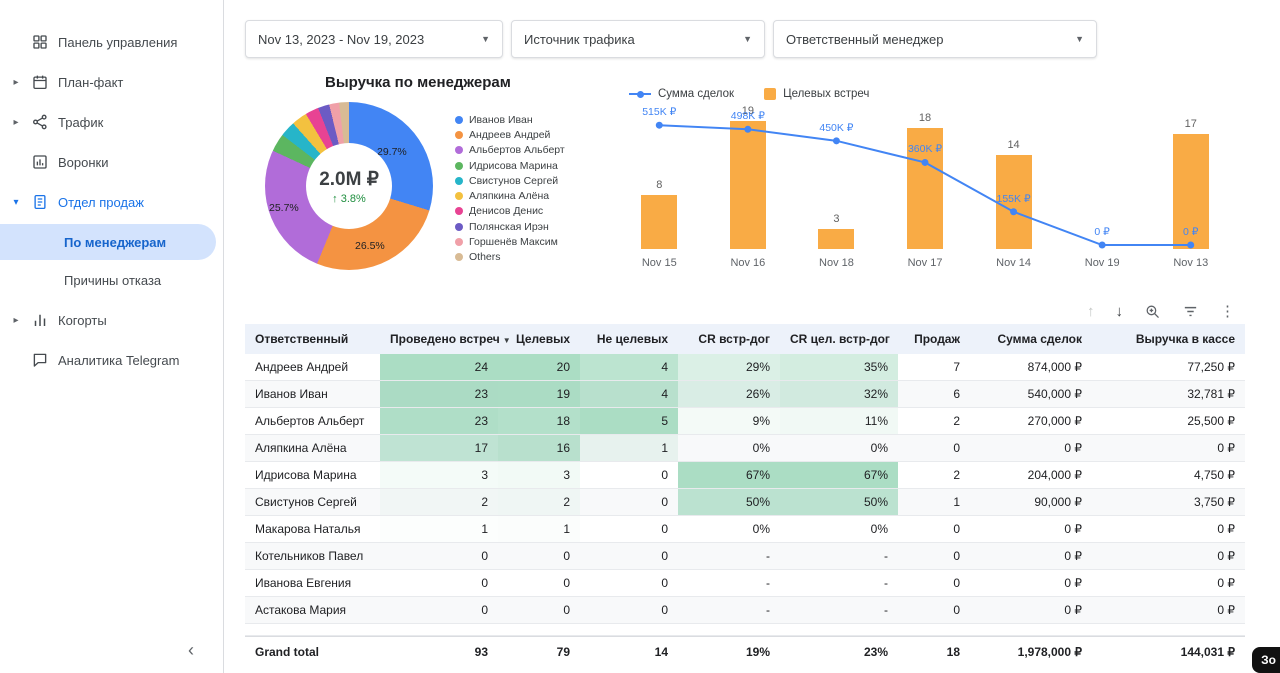 This screenshot has height=673, width=1280. What do you see at coordinates (40, 162) in the screenshot?
I see `funnel-icon` at bounding box center [40, 162].